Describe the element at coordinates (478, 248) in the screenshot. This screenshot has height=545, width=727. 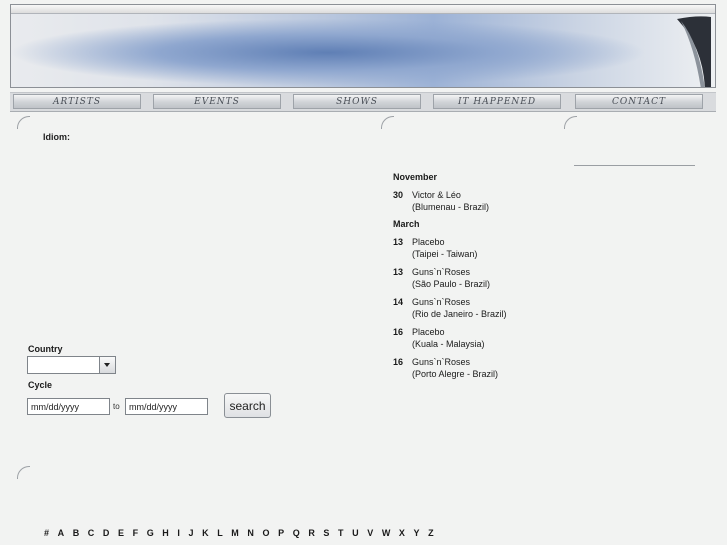
I see `event-item: 13 Placebo (Taipei - Taiwan)` at that location.